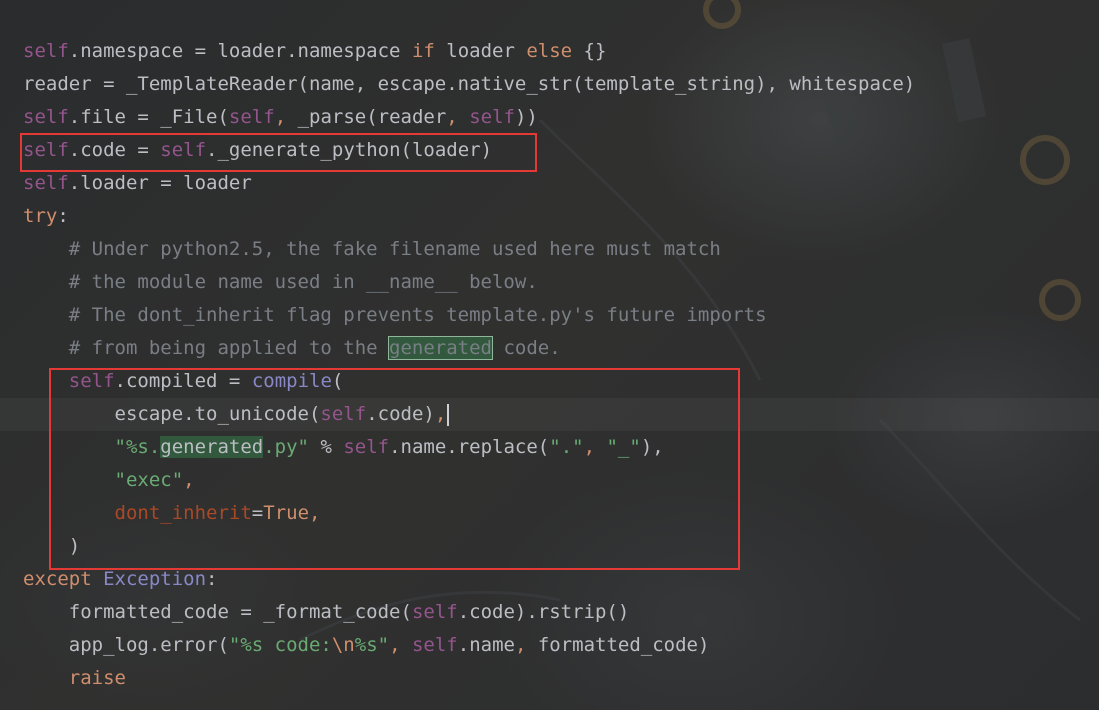 The image size is (1099, 710). Describe the element at coordinates (97, 678) in the screenshot. I see `code-token: raise` at that location.